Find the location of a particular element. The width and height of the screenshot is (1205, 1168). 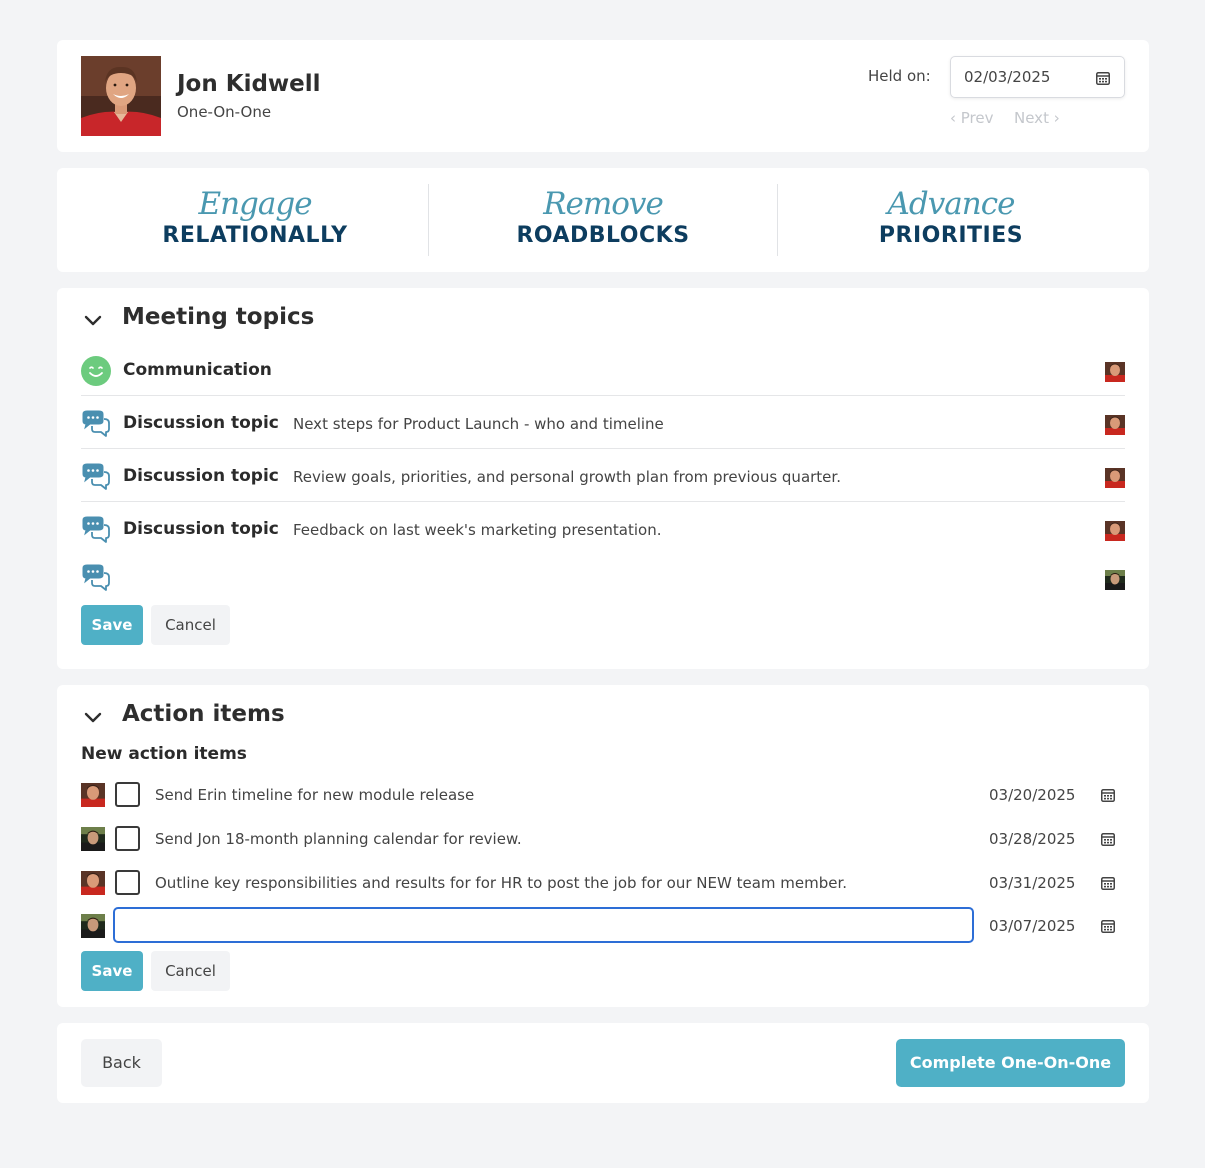

held-on-date: 02/03/2025 is located at coordinates (1007, 77).